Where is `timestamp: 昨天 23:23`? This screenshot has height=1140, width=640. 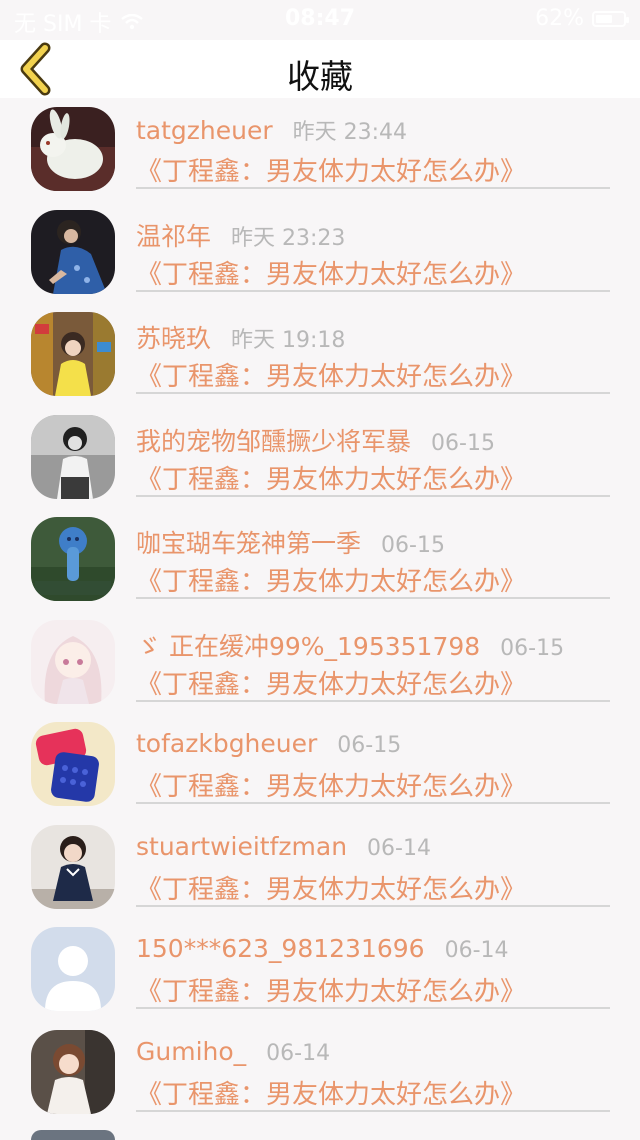
timestamp: 昨天 23:23 is located at coordinates (288, 238).